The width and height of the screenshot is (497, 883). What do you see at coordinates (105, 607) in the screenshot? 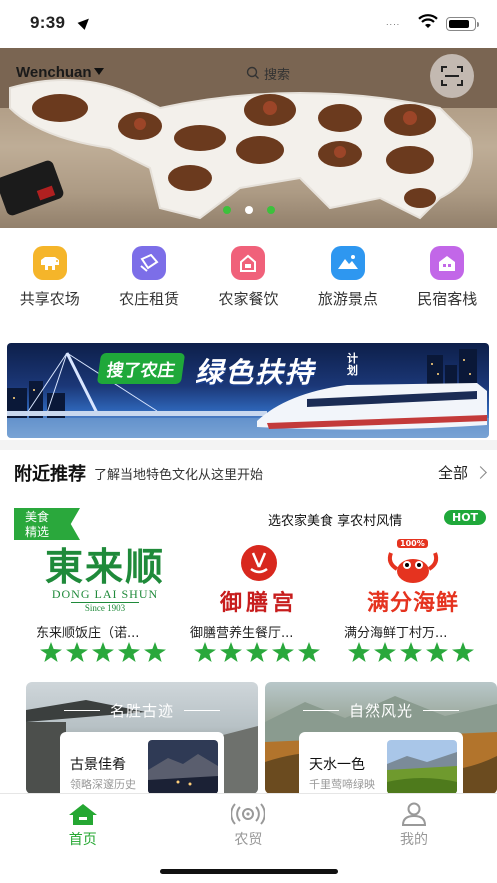
I see `logo-since: Since 1903` at bounding box center [105, 607].